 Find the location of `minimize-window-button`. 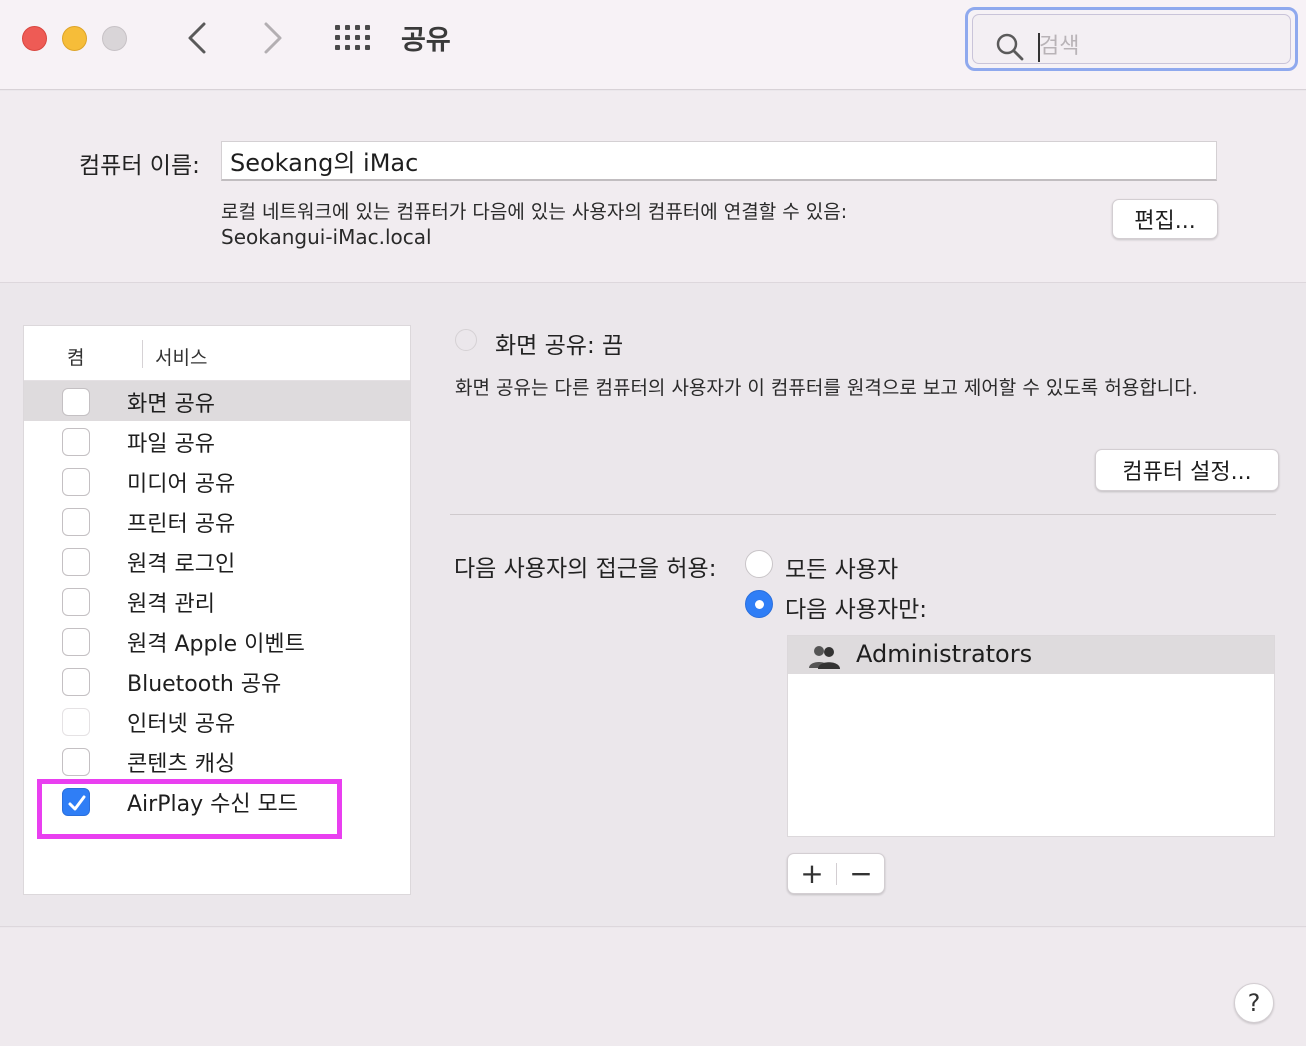

minimize-window-button is located at coordinates (74, 38).